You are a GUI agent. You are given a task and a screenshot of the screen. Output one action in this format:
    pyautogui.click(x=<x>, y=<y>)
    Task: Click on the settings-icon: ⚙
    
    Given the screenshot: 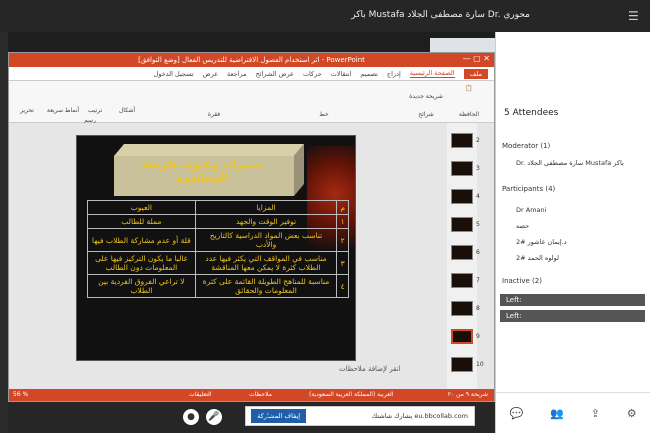 What is the action you would take?
    pyautogui.click(x=632, y=413)
    